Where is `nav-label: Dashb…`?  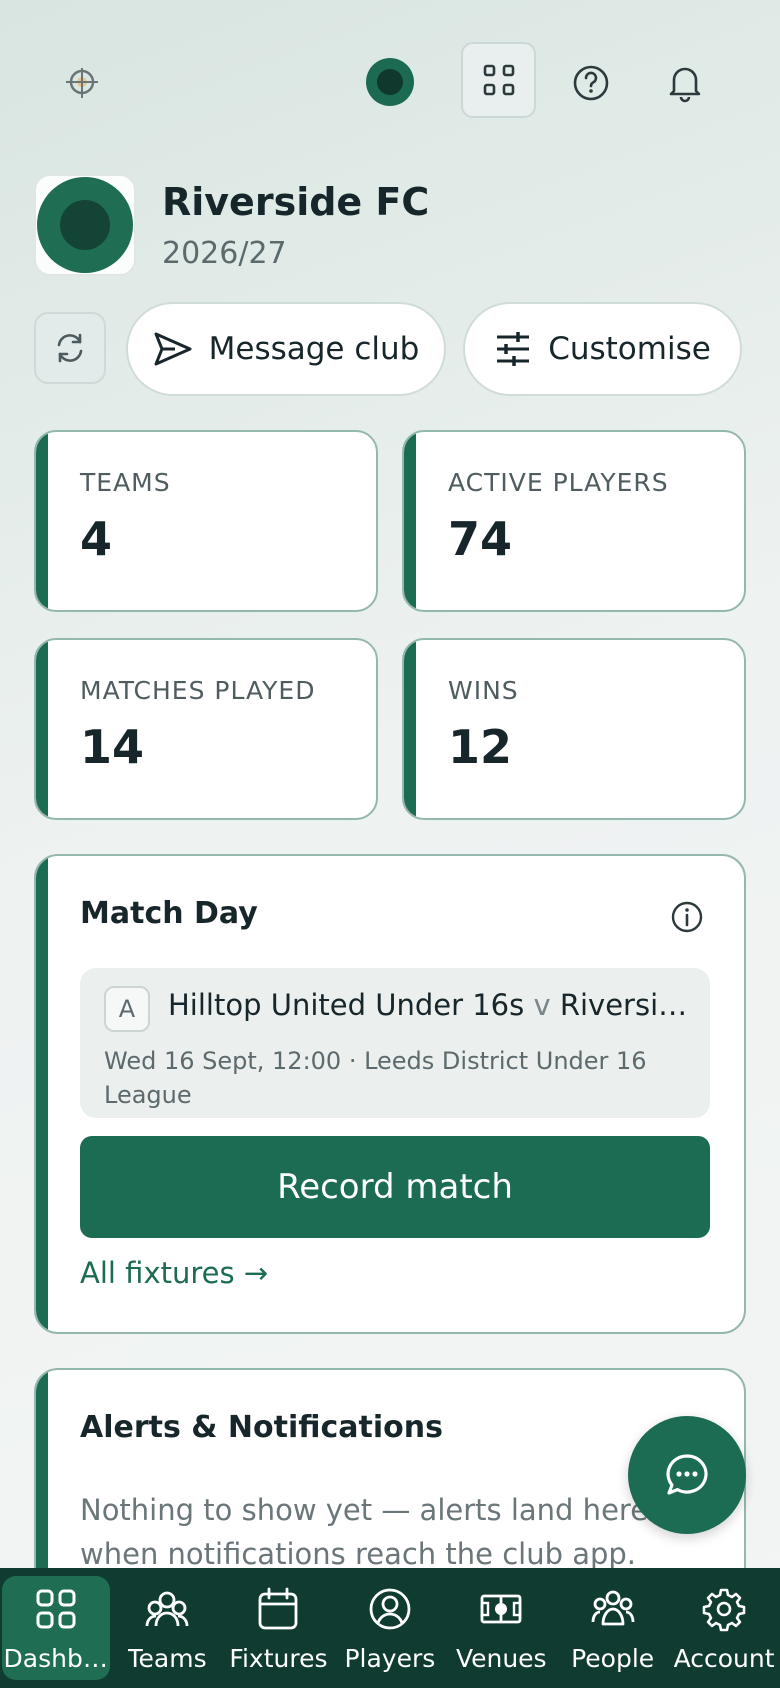 nav-label: Dashb… is located at coordinates (55, 1658).